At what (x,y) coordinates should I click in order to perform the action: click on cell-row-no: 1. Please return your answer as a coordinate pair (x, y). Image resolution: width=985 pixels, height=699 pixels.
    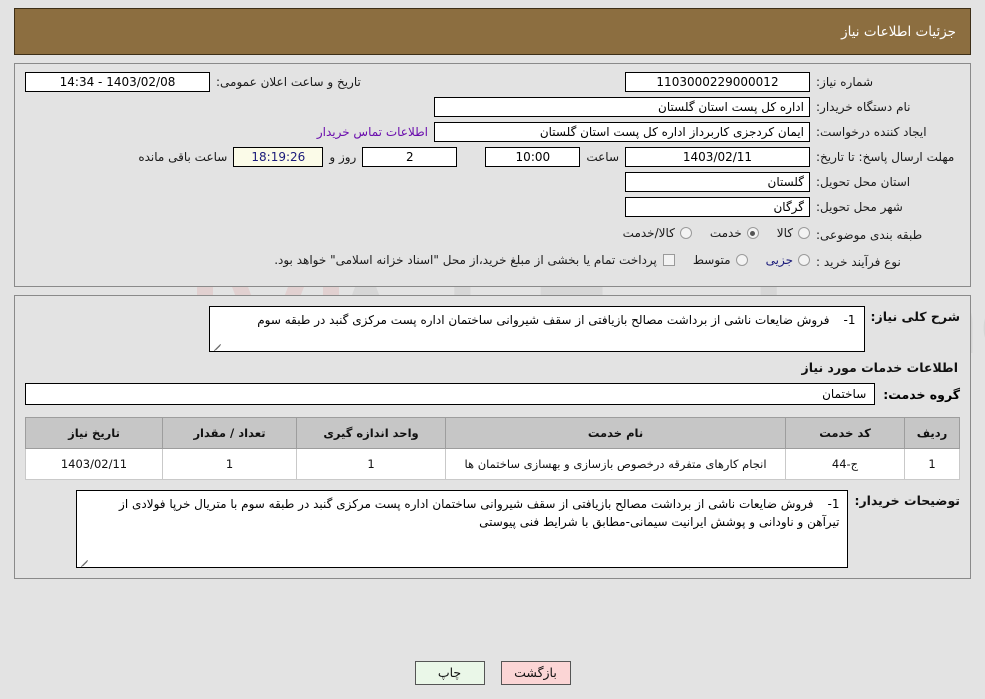
    Looking at the image, I should click on (932, 464).